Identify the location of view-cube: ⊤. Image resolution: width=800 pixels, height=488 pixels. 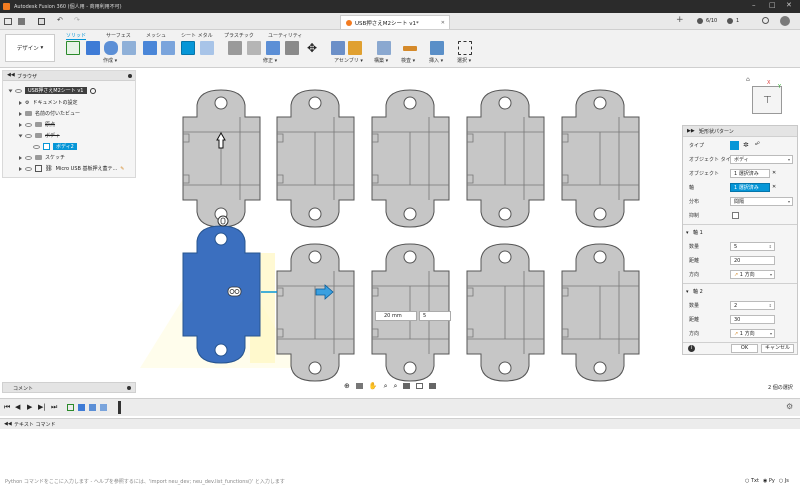
(767, 100).